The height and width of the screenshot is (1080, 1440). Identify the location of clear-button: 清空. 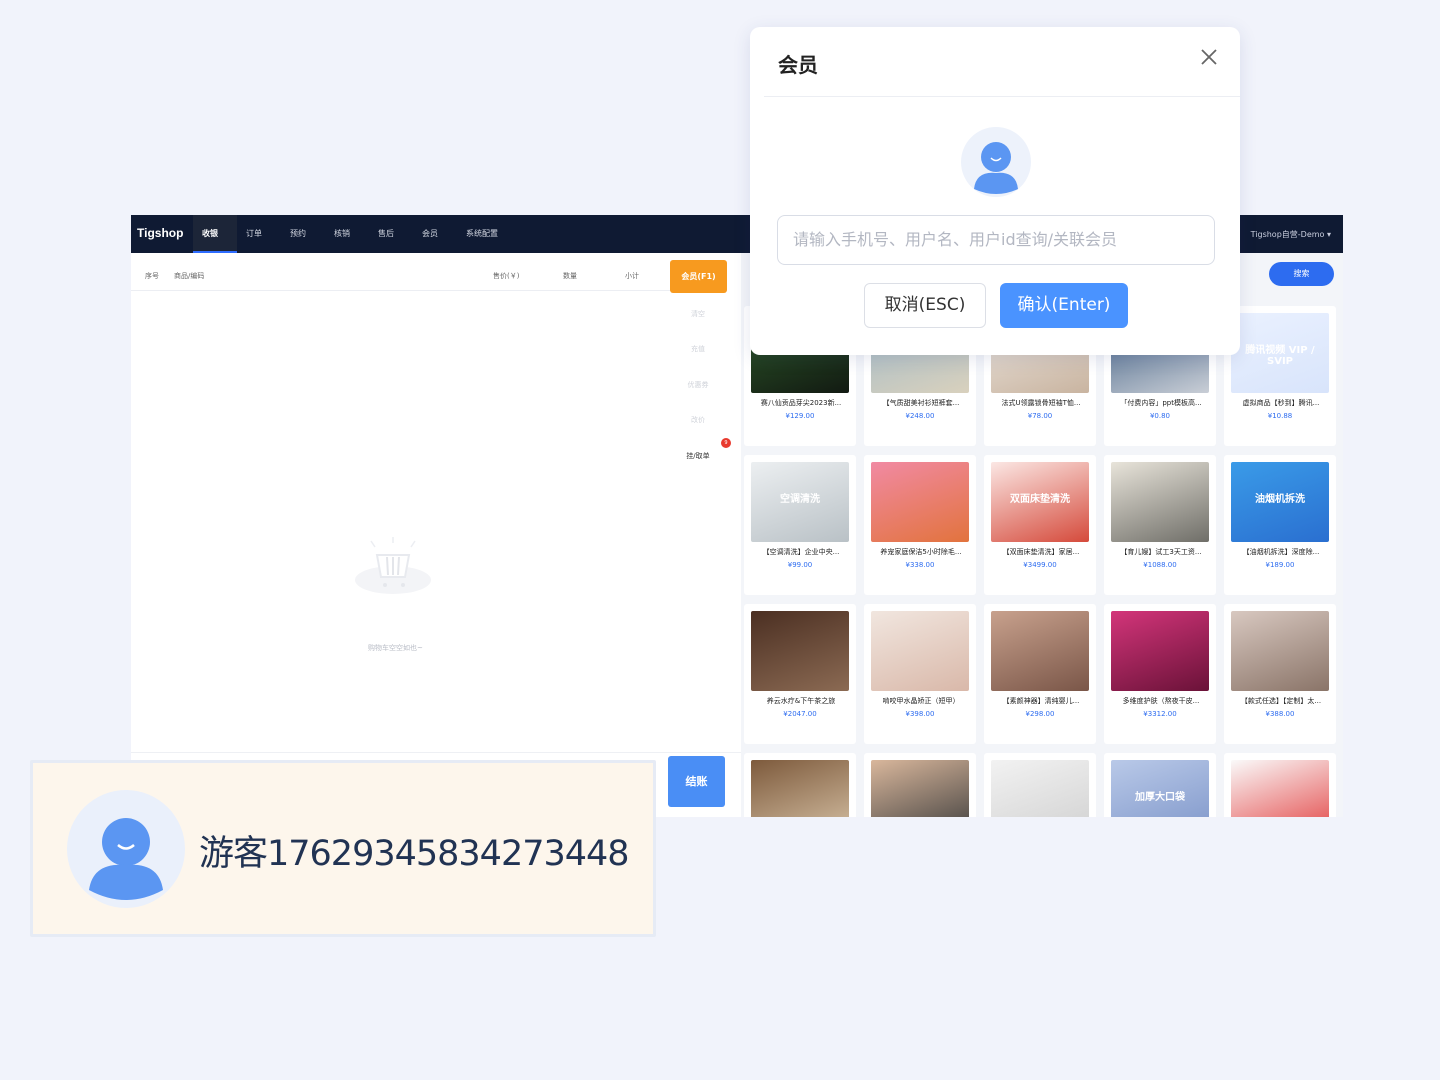
(698, 314).